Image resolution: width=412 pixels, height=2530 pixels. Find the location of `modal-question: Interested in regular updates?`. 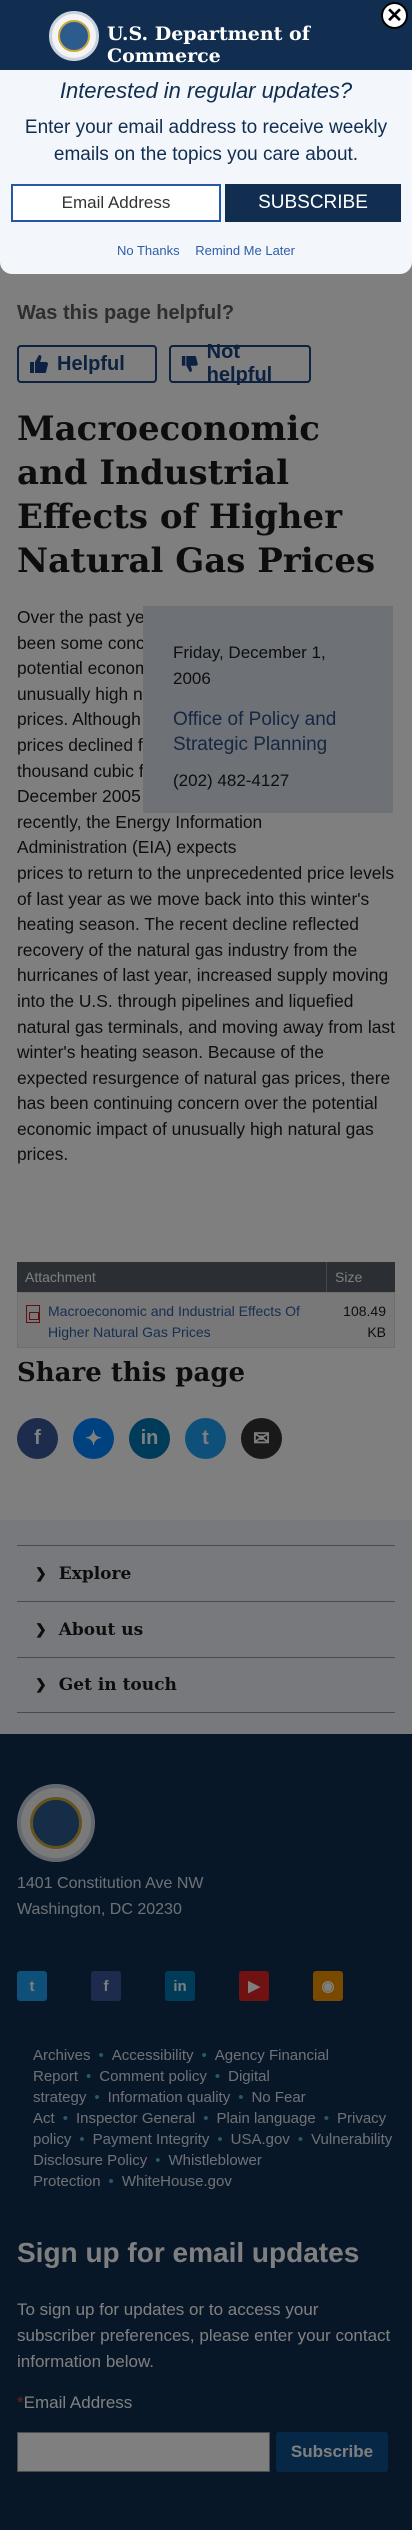

modal-question: Interested in regular updates? is located at coordinates (206, 90).